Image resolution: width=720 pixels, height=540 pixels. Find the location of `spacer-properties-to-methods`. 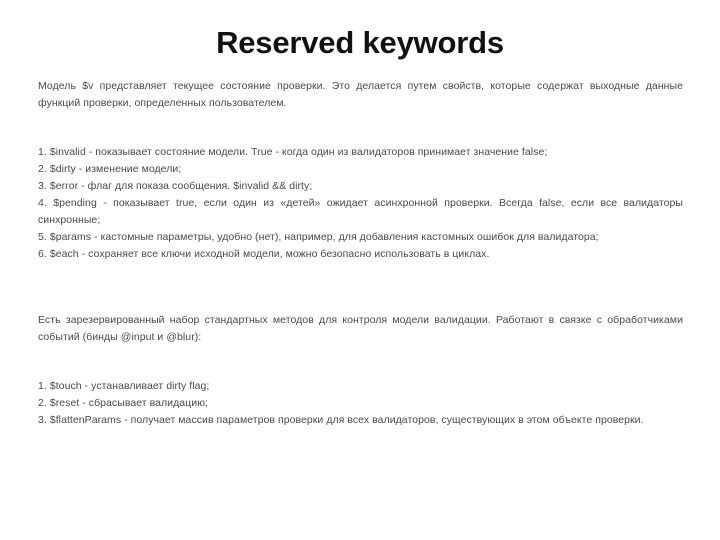

spacer-properties-to-methods is located at coordinates (360, 287).